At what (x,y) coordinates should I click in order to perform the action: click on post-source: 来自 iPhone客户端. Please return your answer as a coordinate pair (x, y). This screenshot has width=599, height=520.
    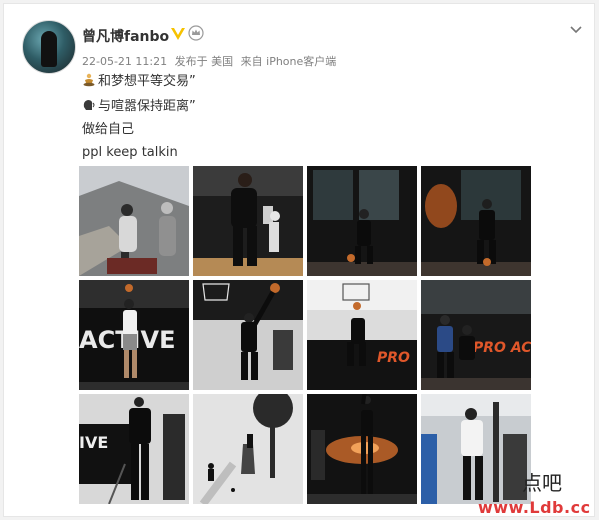
    Looking at the image, I should click on (288, 61).